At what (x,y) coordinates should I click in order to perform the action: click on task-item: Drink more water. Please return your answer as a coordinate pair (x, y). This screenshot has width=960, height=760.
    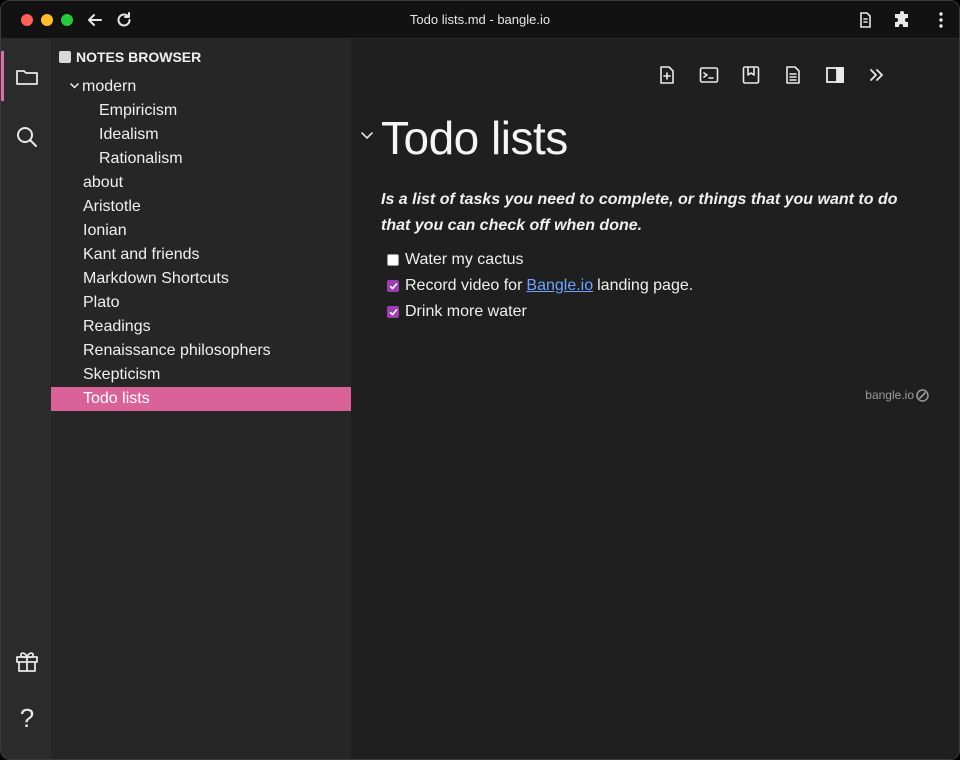
    Looking at the image, I should click on (540, 312).